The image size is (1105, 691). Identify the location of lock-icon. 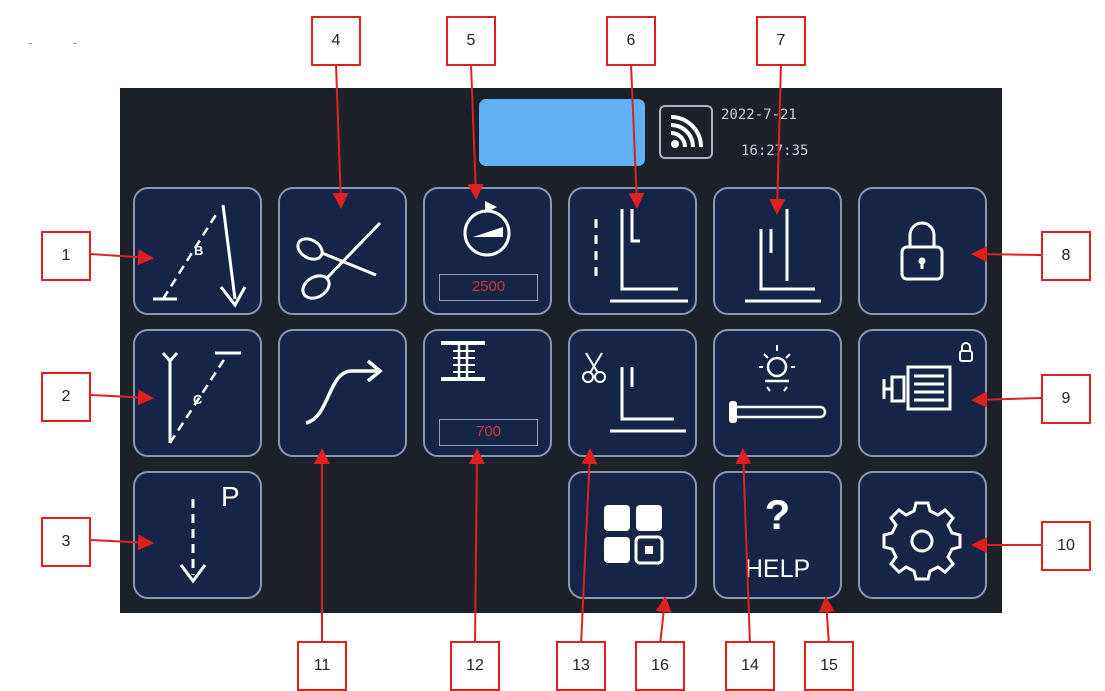
(922, 251).